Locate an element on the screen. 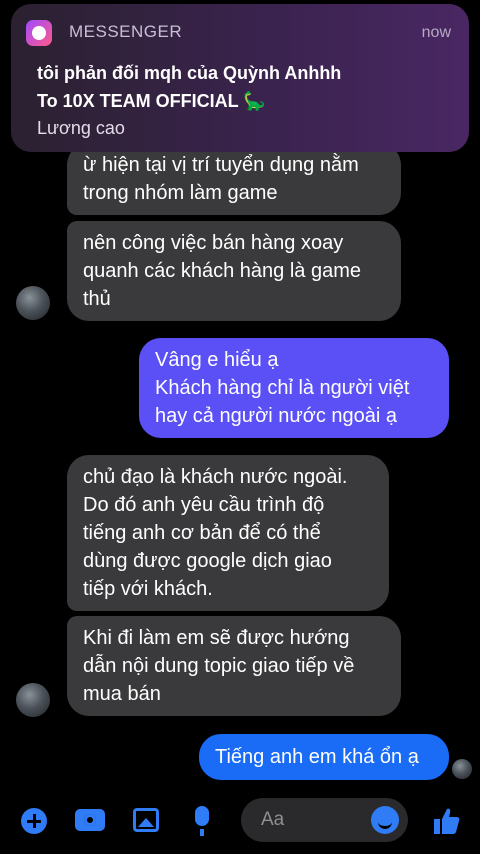 The height and width of the screenshot is (854, 480). thumbs-up-icon is located at coordinates (446, 821).